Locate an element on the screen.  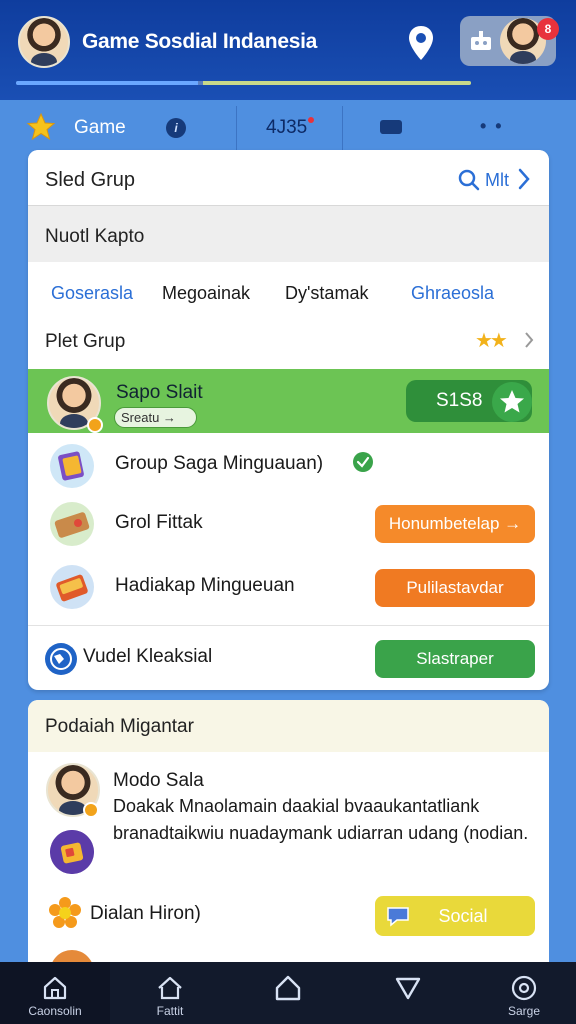
search-label: Sled Grup is located at coordinates (90, 180).